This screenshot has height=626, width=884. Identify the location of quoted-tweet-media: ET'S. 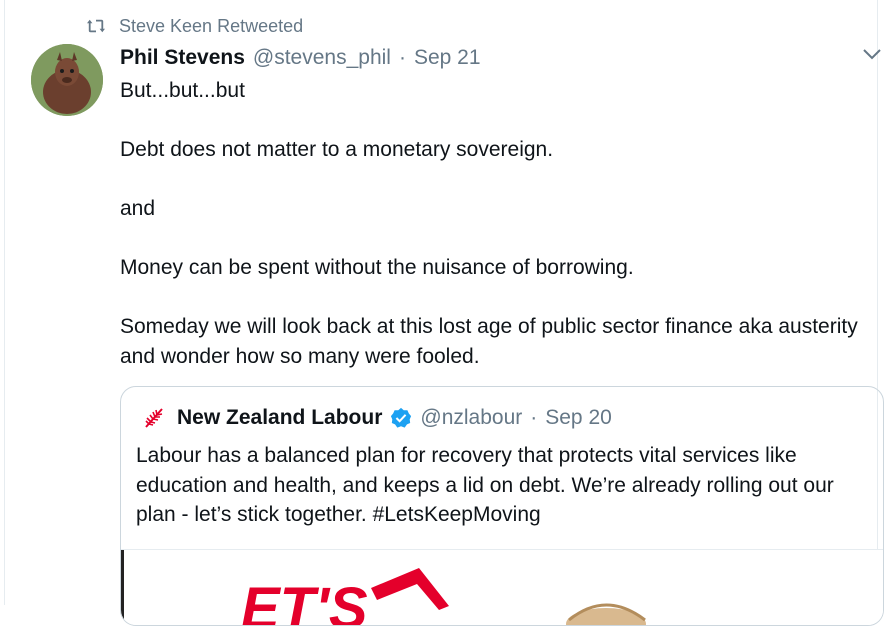
(502, 587).